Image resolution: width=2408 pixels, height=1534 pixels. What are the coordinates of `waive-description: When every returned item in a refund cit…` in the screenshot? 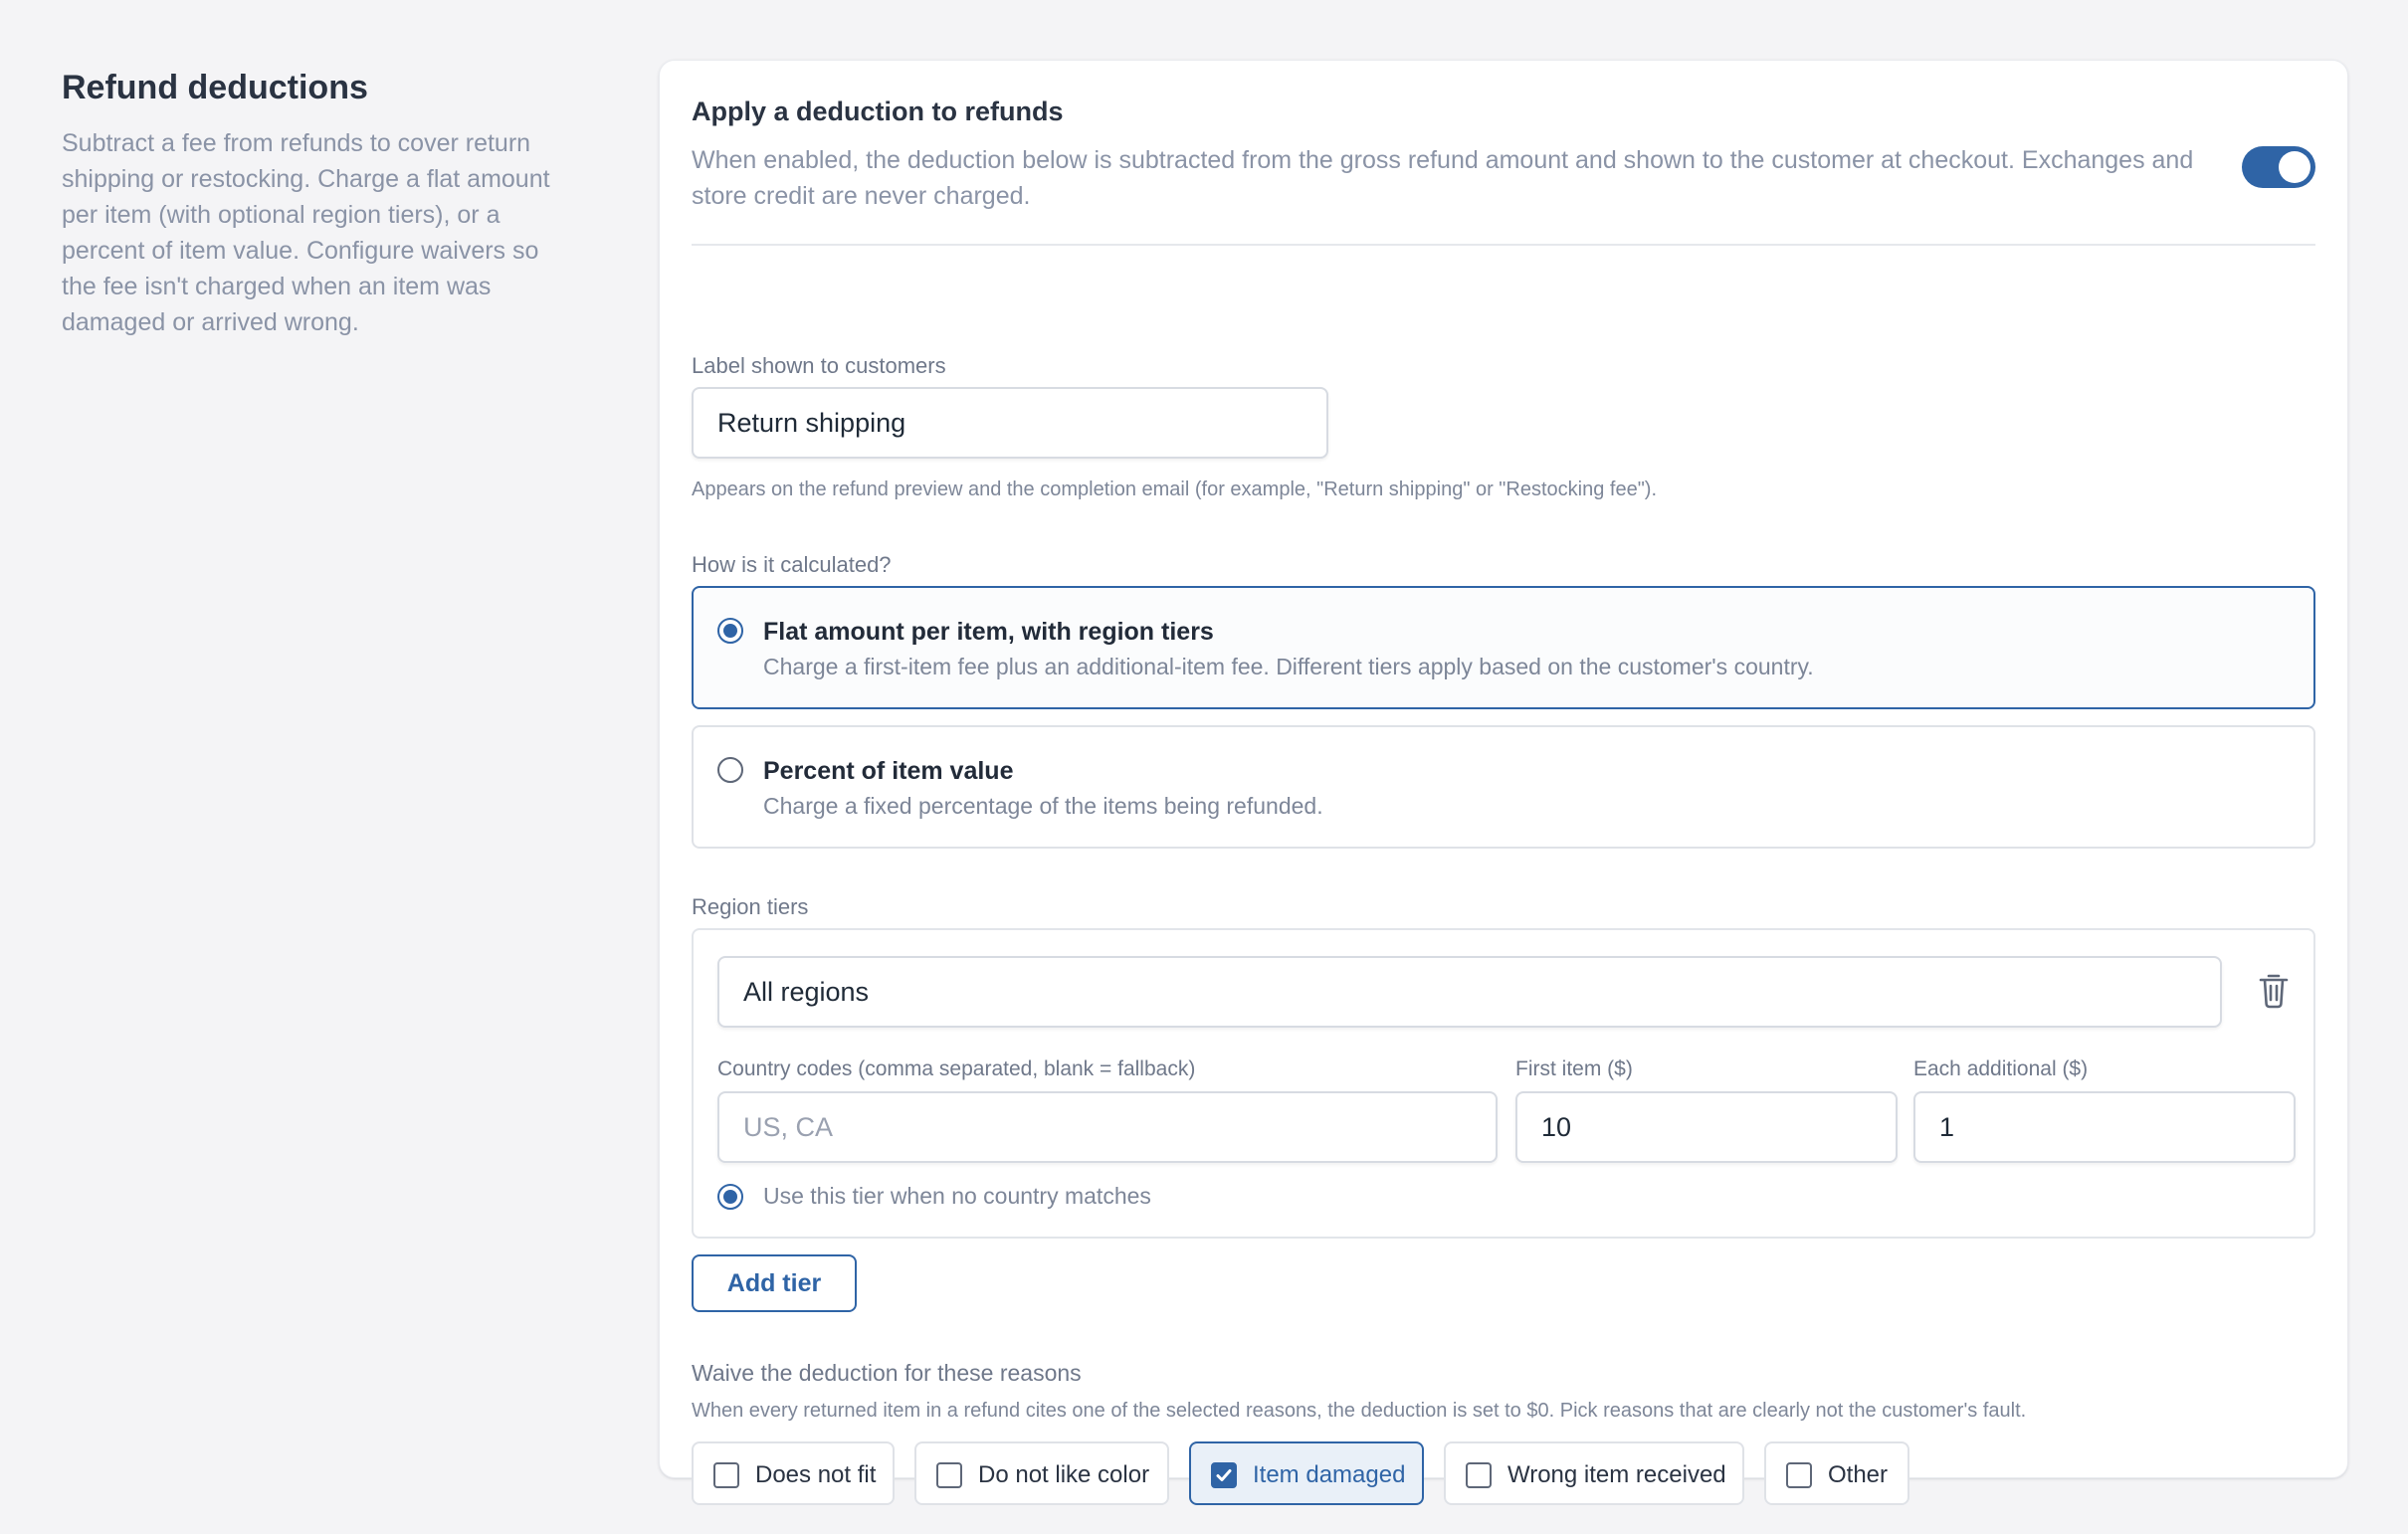 It's located at (1359, 1411).